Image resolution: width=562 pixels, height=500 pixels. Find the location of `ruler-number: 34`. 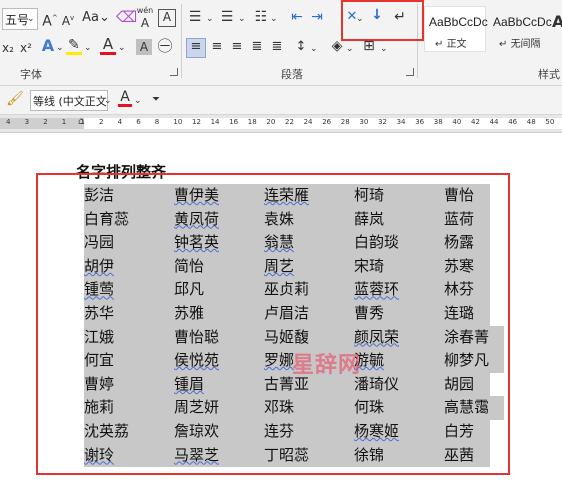

ruler-number: 34 is located at coordinates (401, 122).